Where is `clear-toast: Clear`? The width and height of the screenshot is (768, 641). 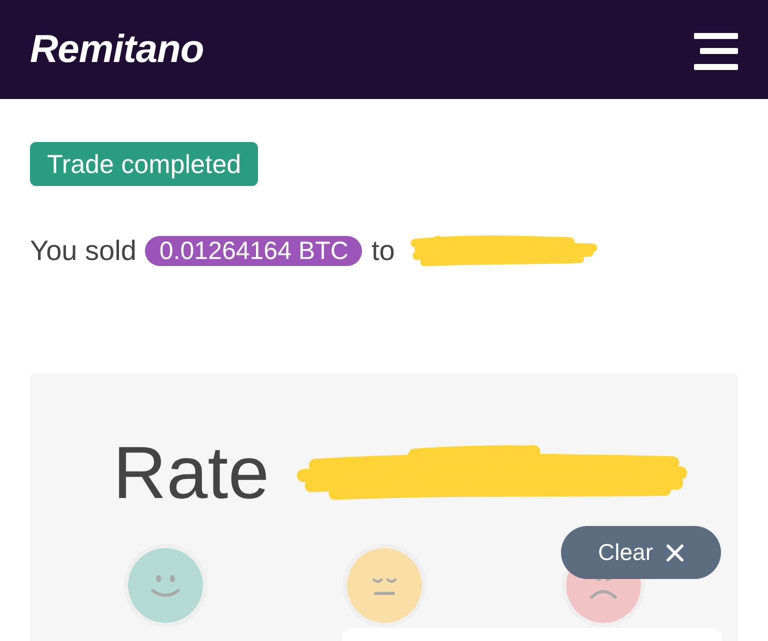 clear-toast: Clear is located at coordinates (641, 552).